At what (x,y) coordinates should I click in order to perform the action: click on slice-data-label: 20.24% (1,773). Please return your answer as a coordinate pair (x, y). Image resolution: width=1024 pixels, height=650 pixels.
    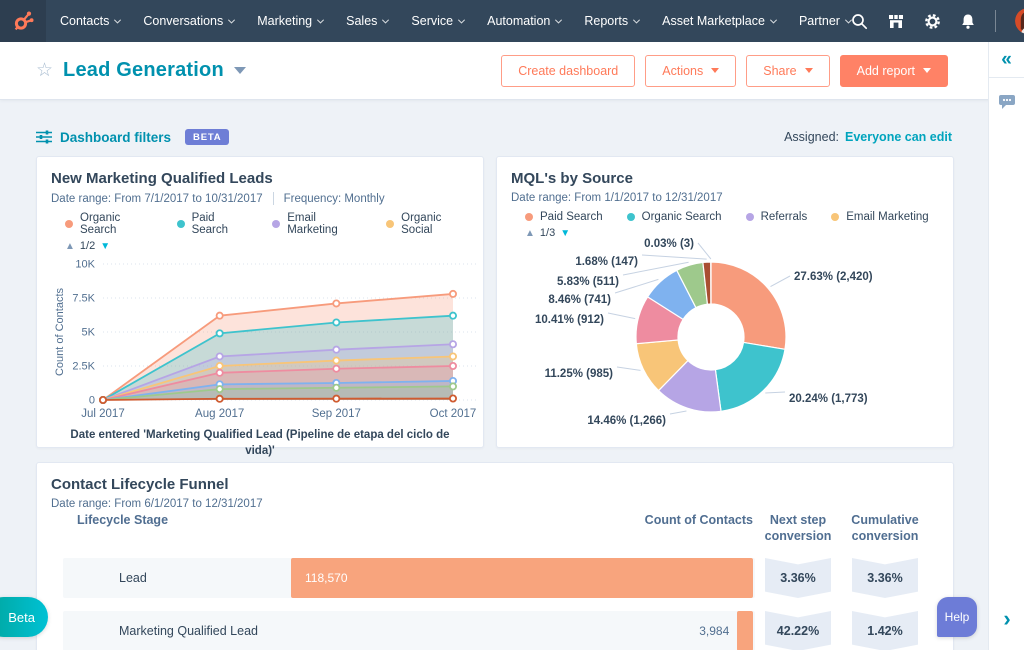
    Looking at the image, I should click on (828, 399).